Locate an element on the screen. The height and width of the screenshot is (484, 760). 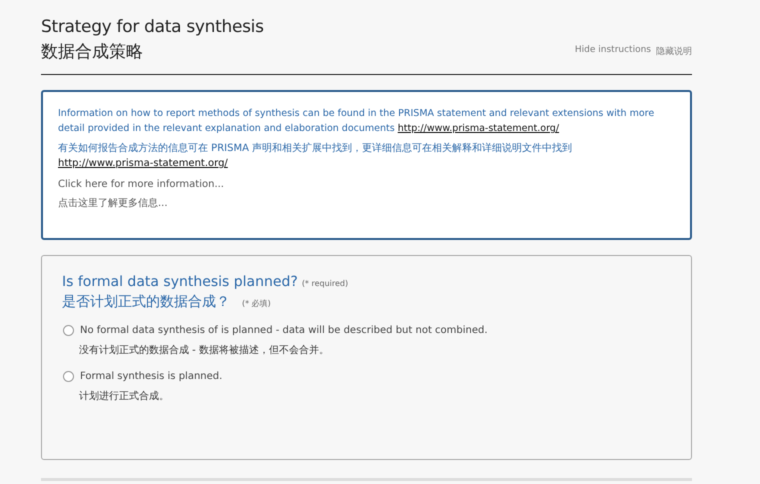
question-title: Is formal data synthesis planned? is located at coordinates (180, 282).